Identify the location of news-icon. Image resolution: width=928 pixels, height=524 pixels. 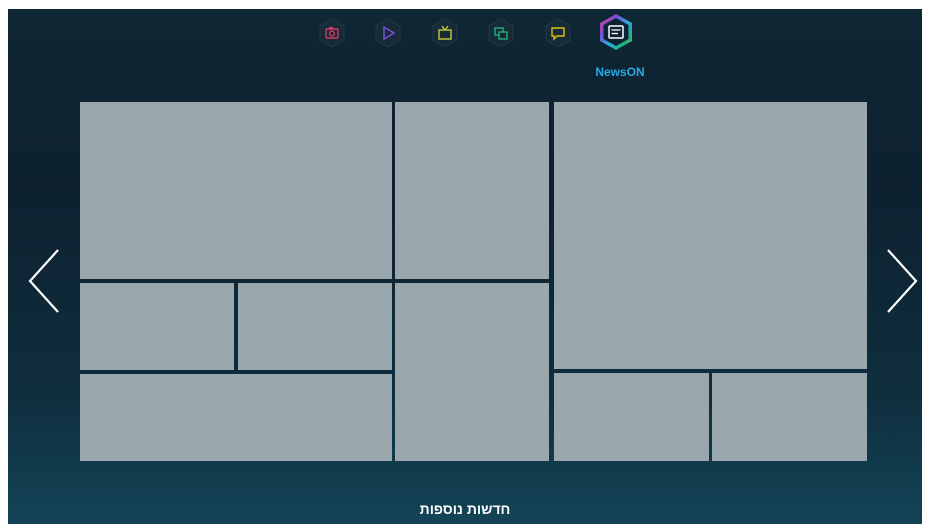
(616, 32).